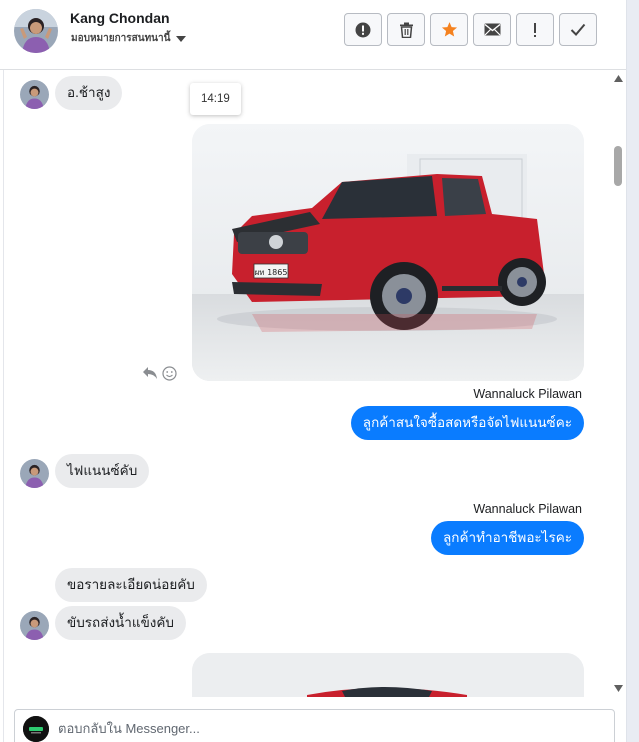 This screenshot has width=639, height=742. Describe the element at coordinates (215, 99) in the screenshot. I see `message-timestamp: 14:19` at that location.